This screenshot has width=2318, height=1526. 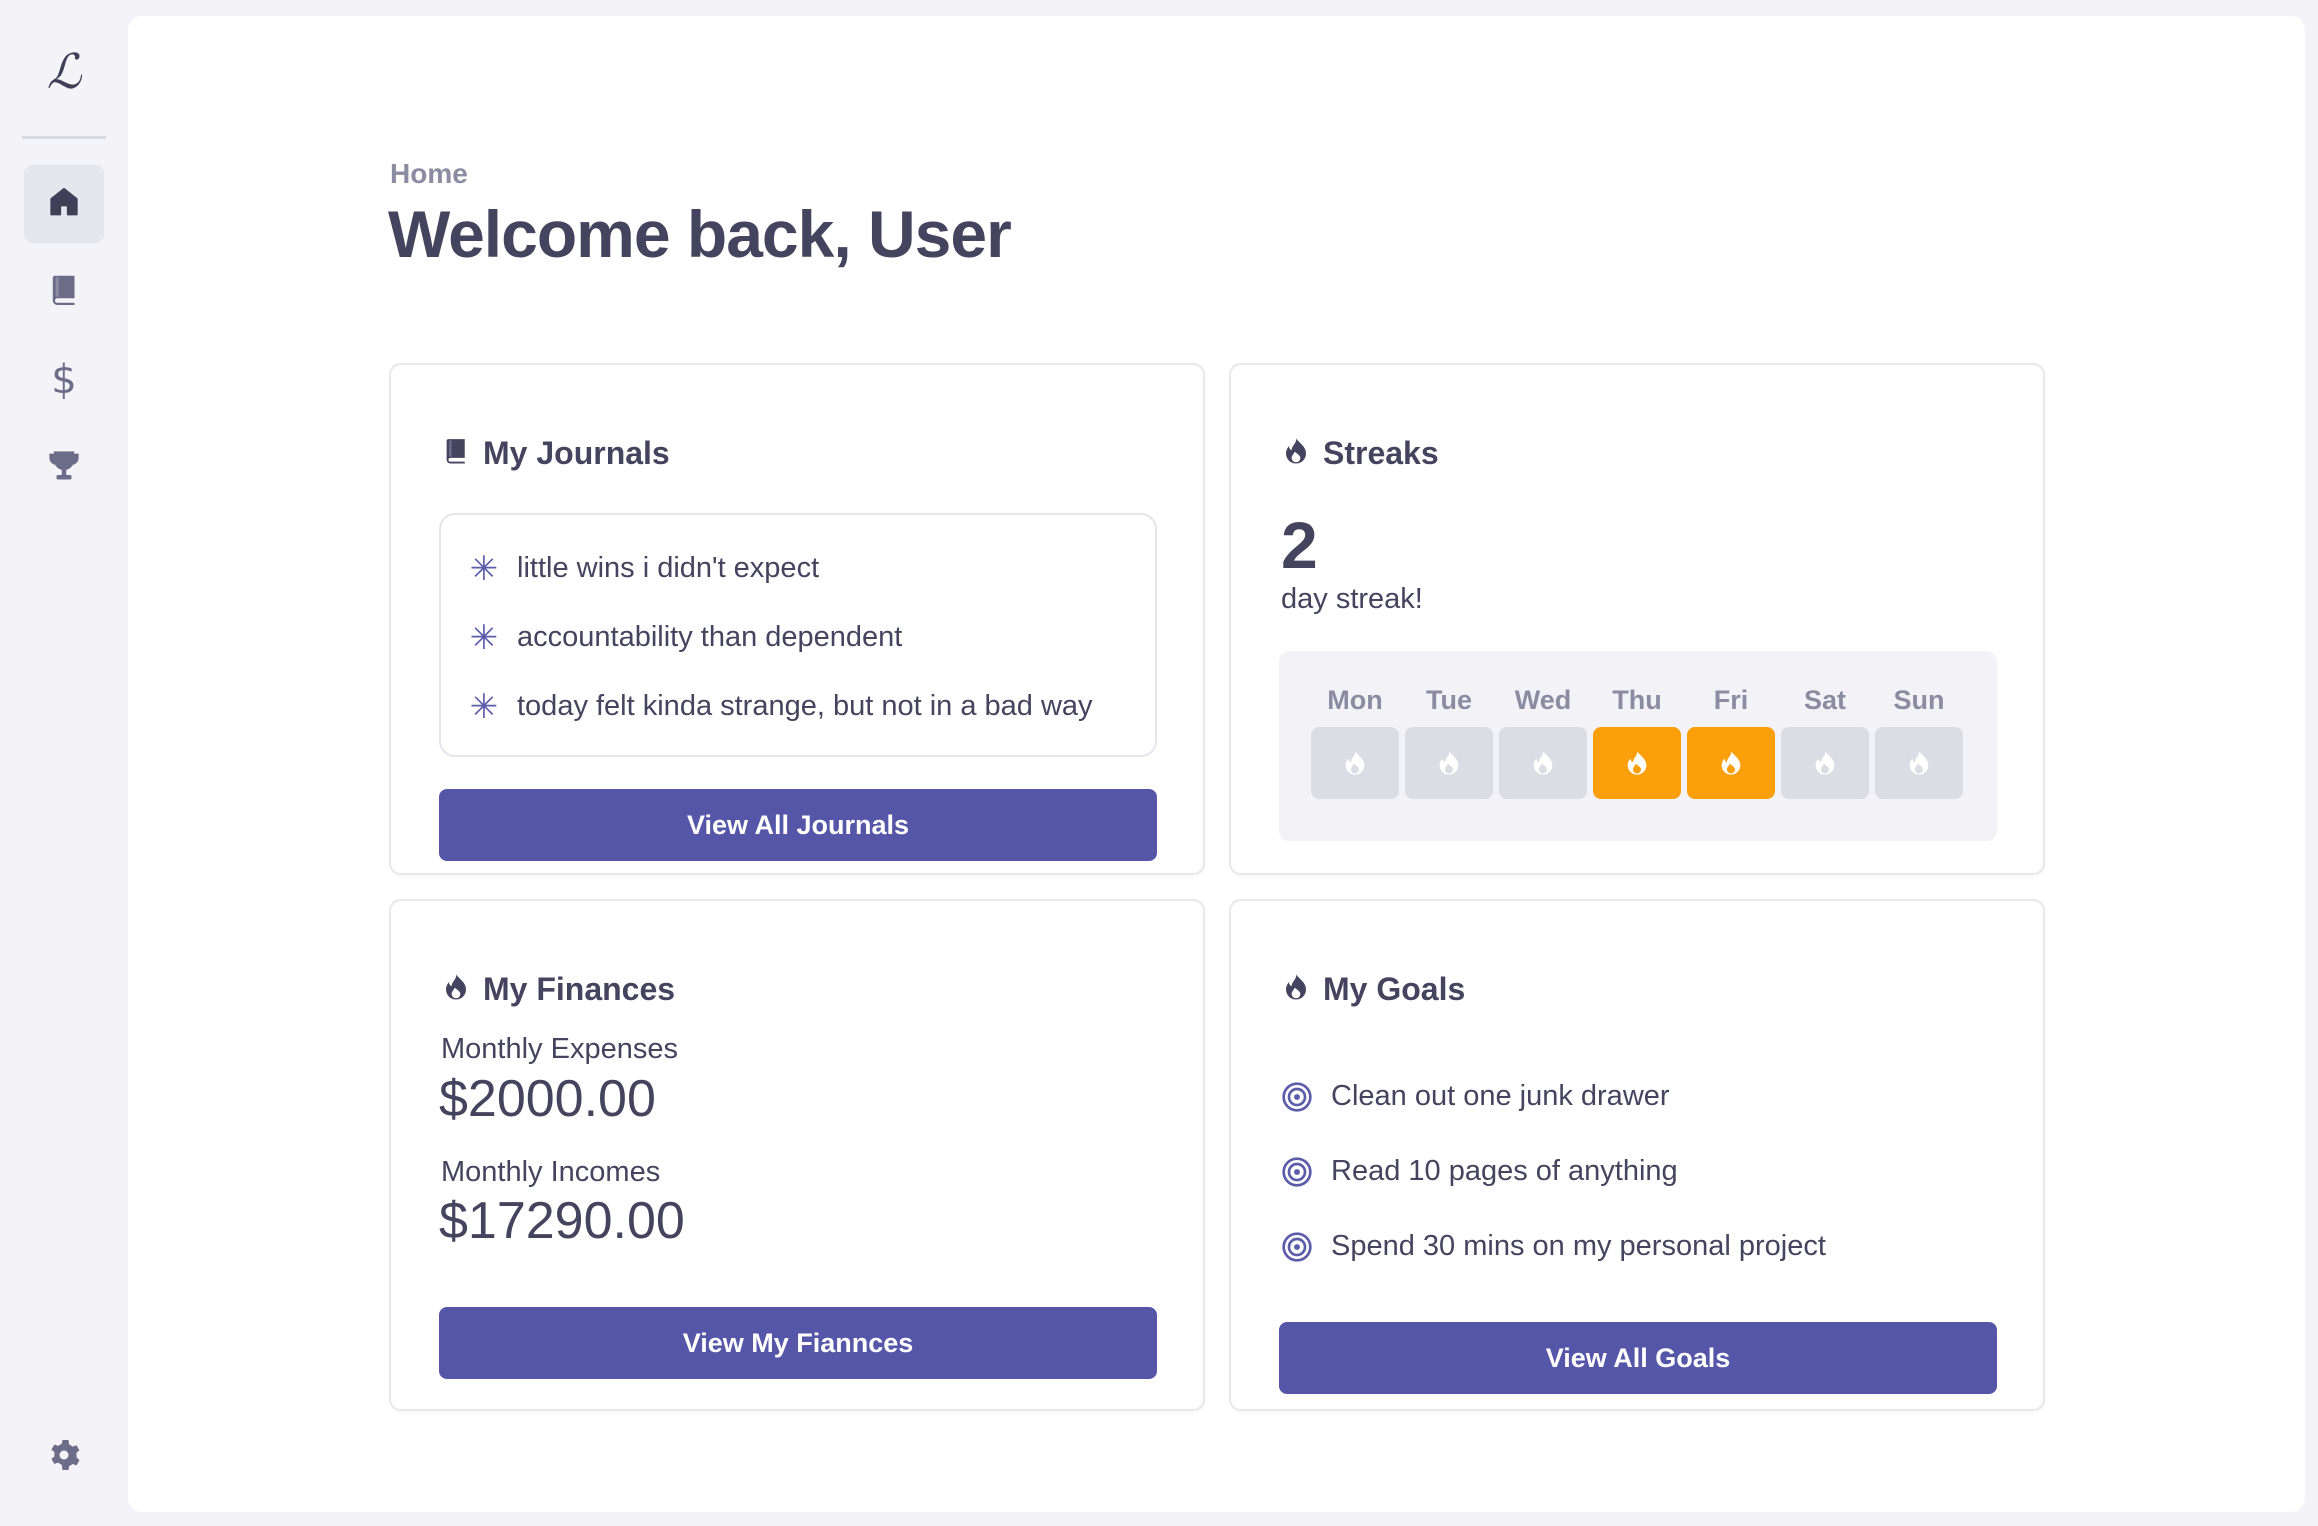 I want to click on journals-card-header: My Journals, so click(x=555, y=453).